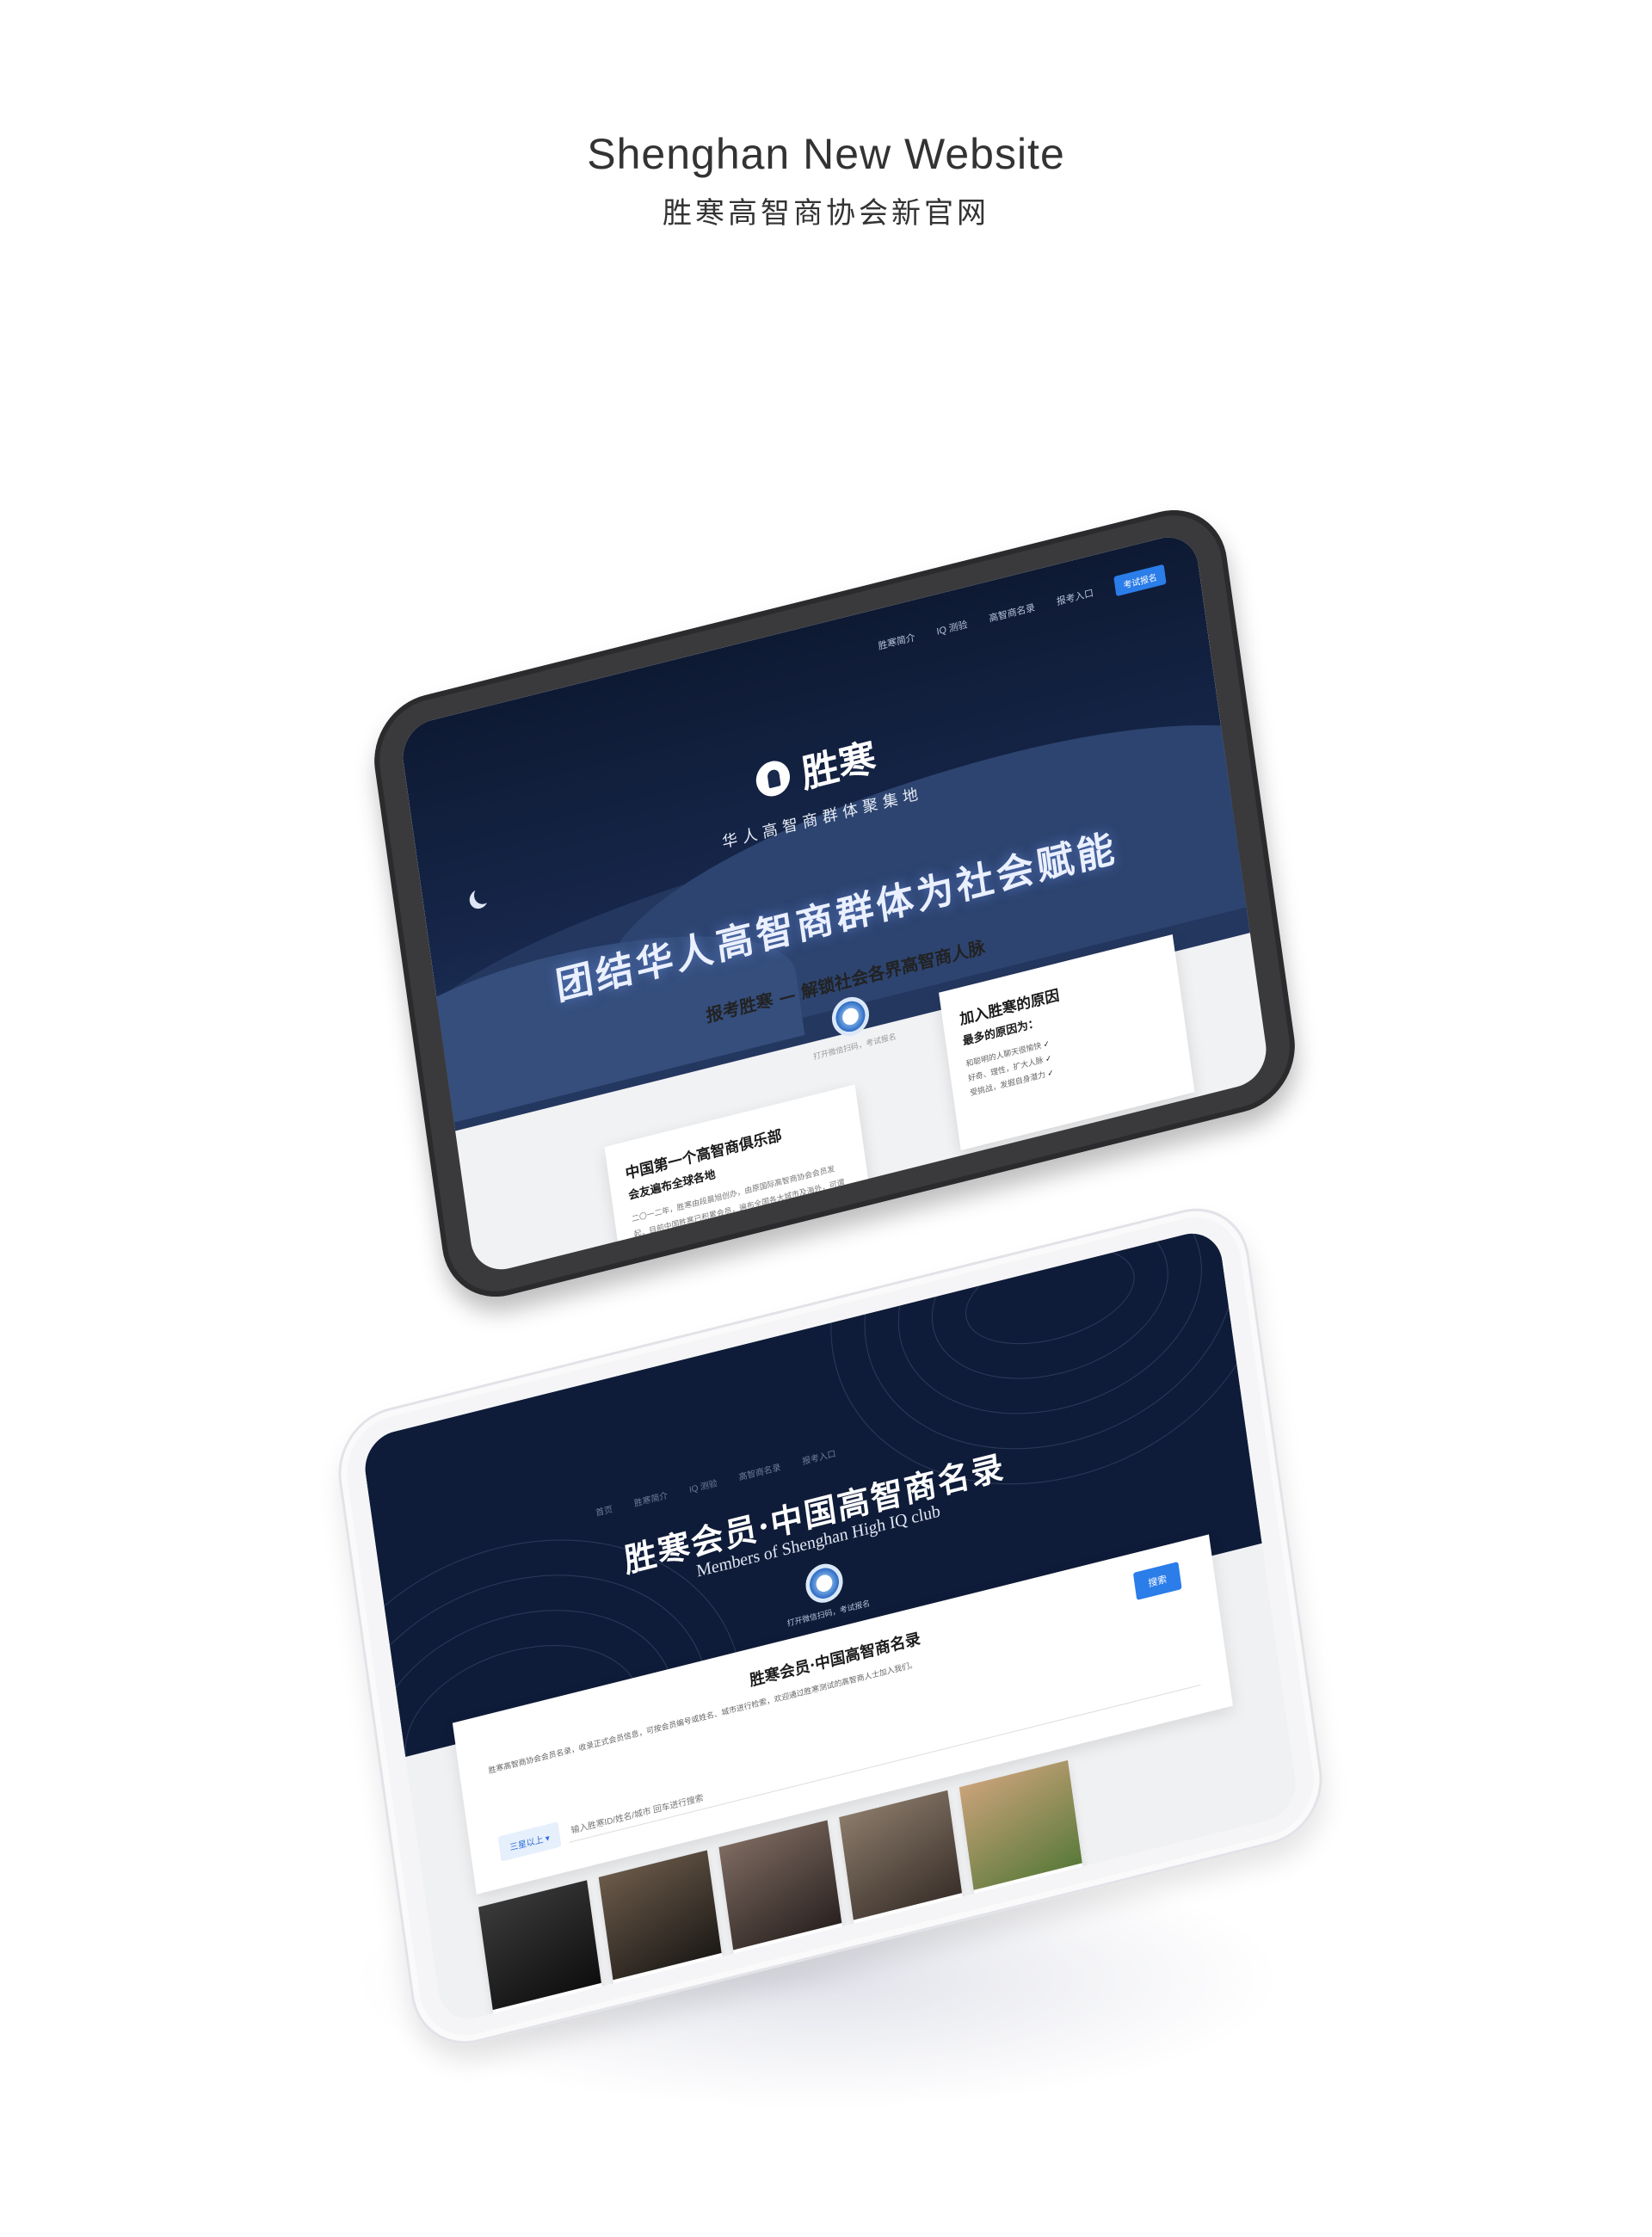  I want to click on logo-icon, so click(772, 778).